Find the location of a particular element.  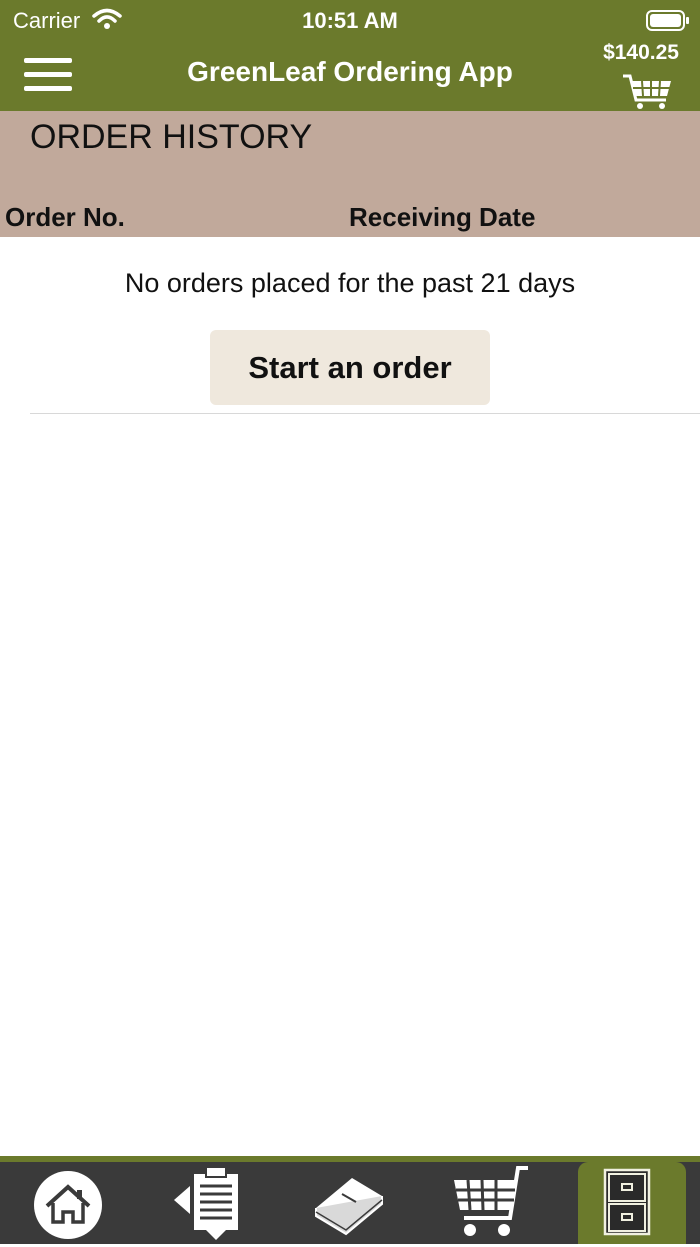

catalog-book-icon is located at coordinates (349, 1207).